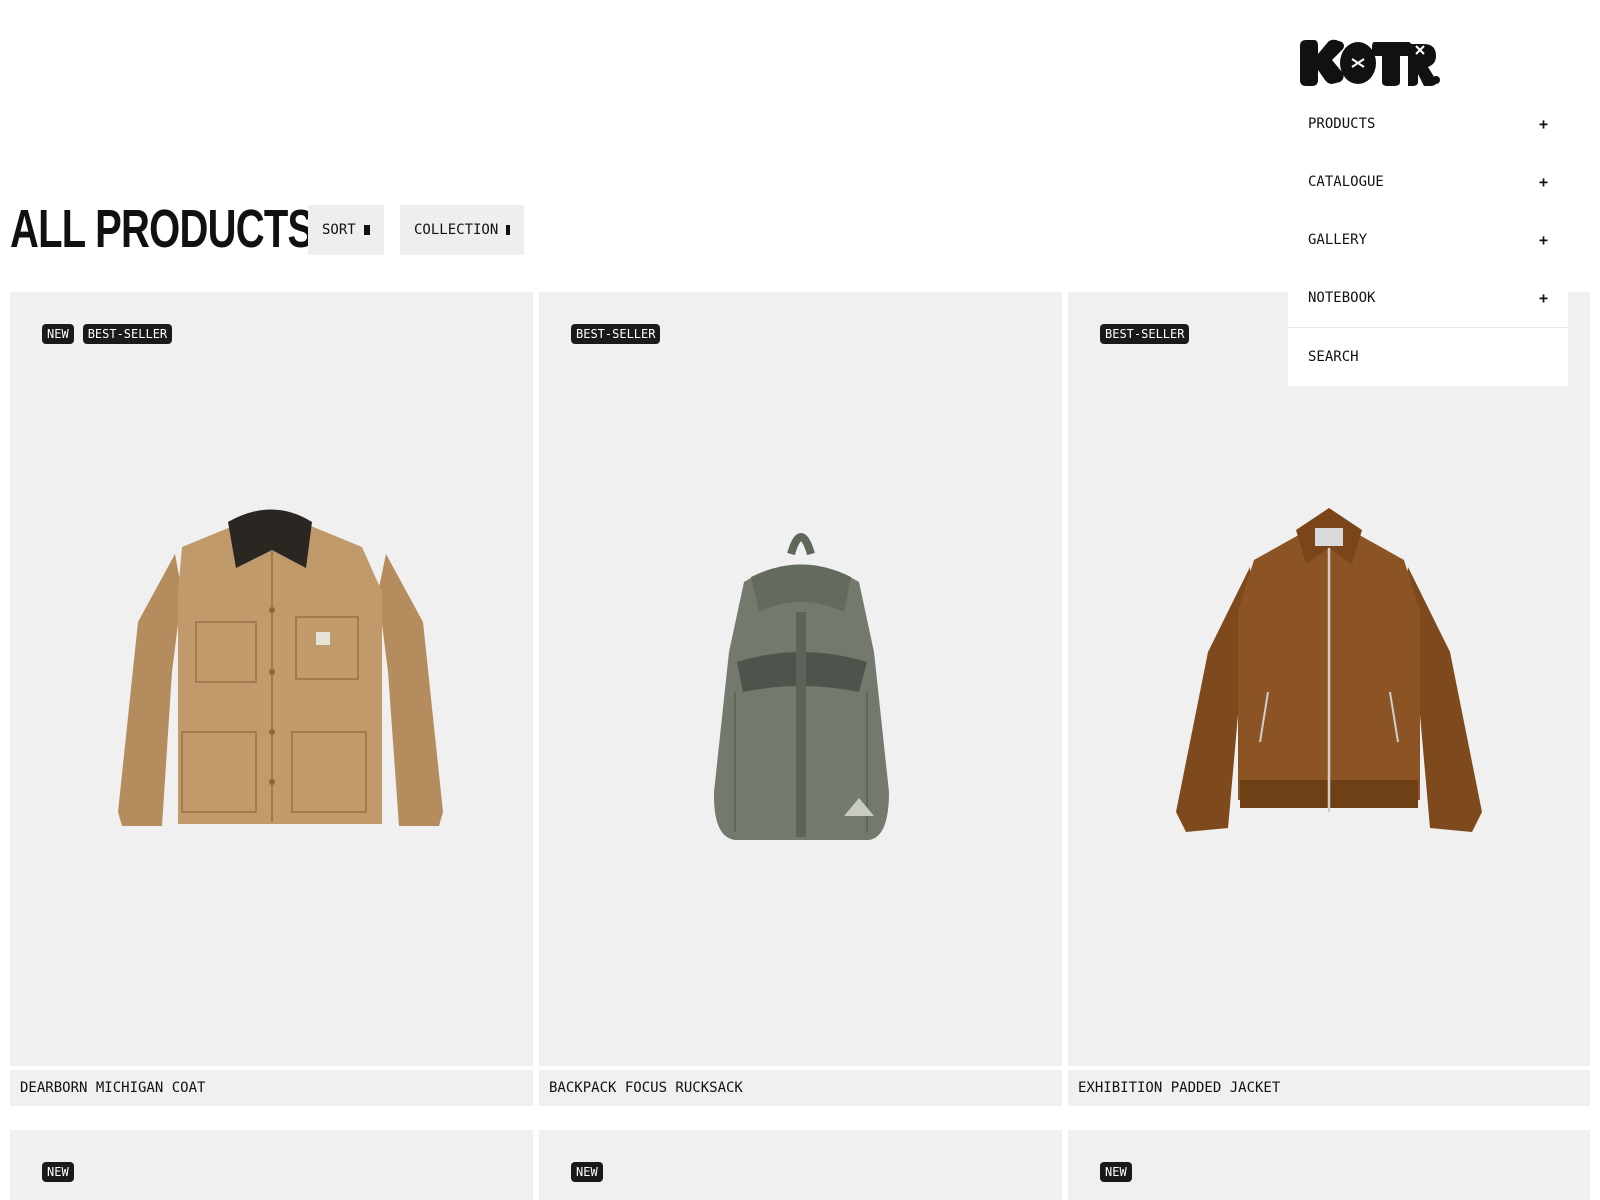 Image resolution: width=1600 pixels, height=1200 pixels. Describe the element at coordinates (456, 230) in the screenshot. I see `collection-label: COLLECTION` at that location.